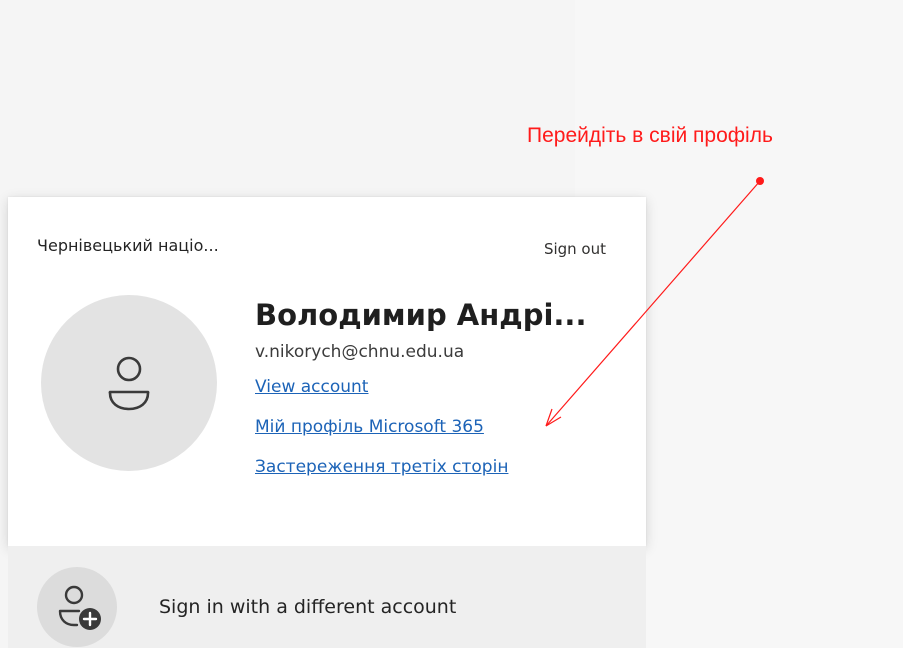 The width and height of the screenshot is (903, 648). Describe the element at coordinates (308, 607) in the screenshot. I see `sign-in-different-account-label: Sign in with a different account` at that location.